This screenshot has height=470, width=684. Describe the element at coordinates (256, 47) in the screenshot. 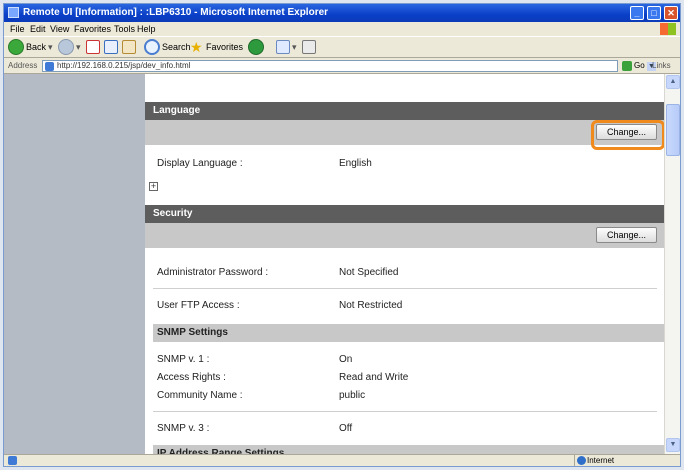

I see `media-icon` at that location.